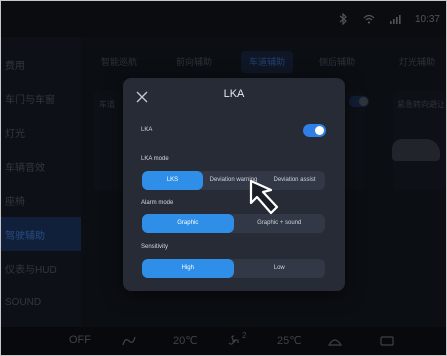 The height and width of the screenshot is (356, 447). What do you see at coordinates (280, 223) in the screenshot?
I see `alarm-mode-option-graphic-sound: Graphic + sound` at bounding box center [280, 223].